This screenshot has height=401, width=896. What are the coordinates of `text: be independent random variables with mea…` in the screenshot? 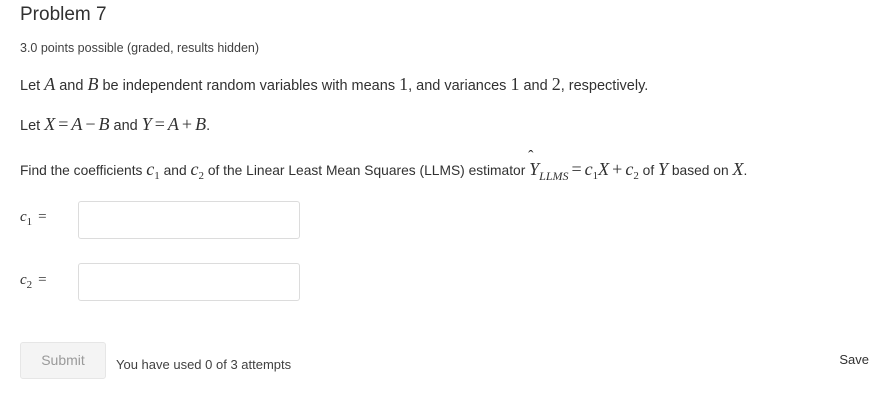 It's located at (249, 86).